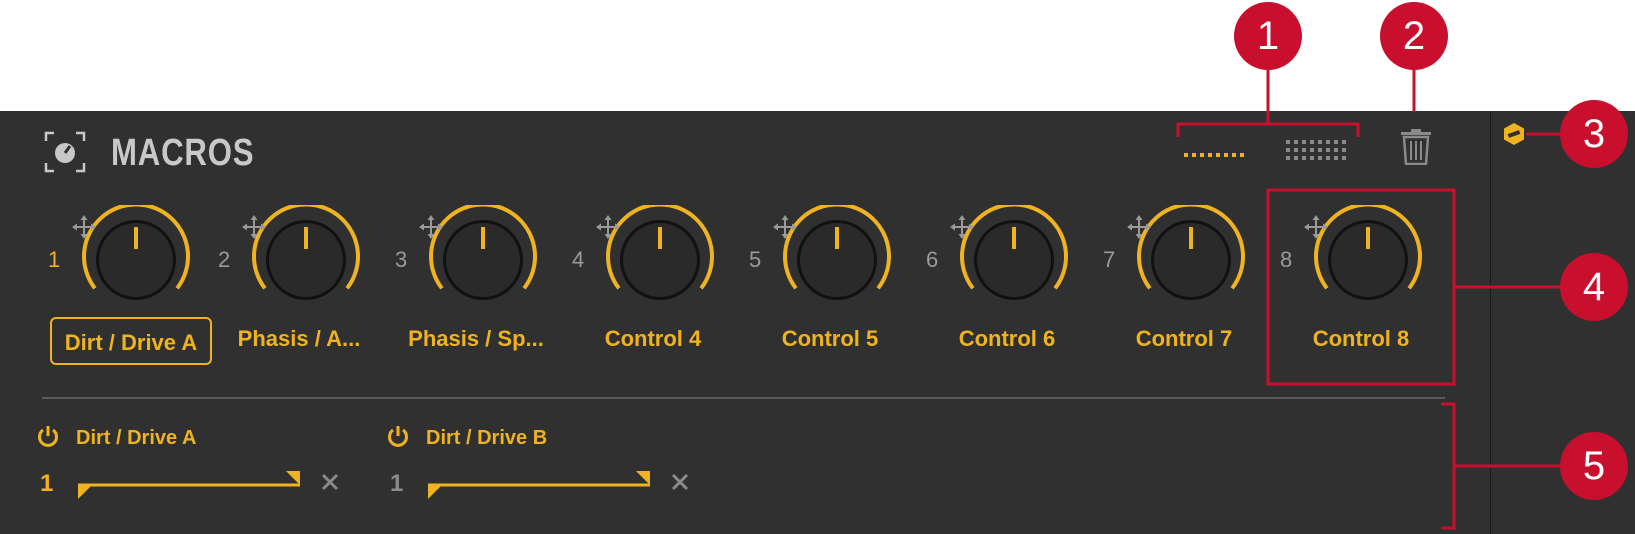 The height and width of the screenshot is (534, 1635). Describe the element at coordinates (1416, 149) in the screenshot. I see `trash-icon` at that location.